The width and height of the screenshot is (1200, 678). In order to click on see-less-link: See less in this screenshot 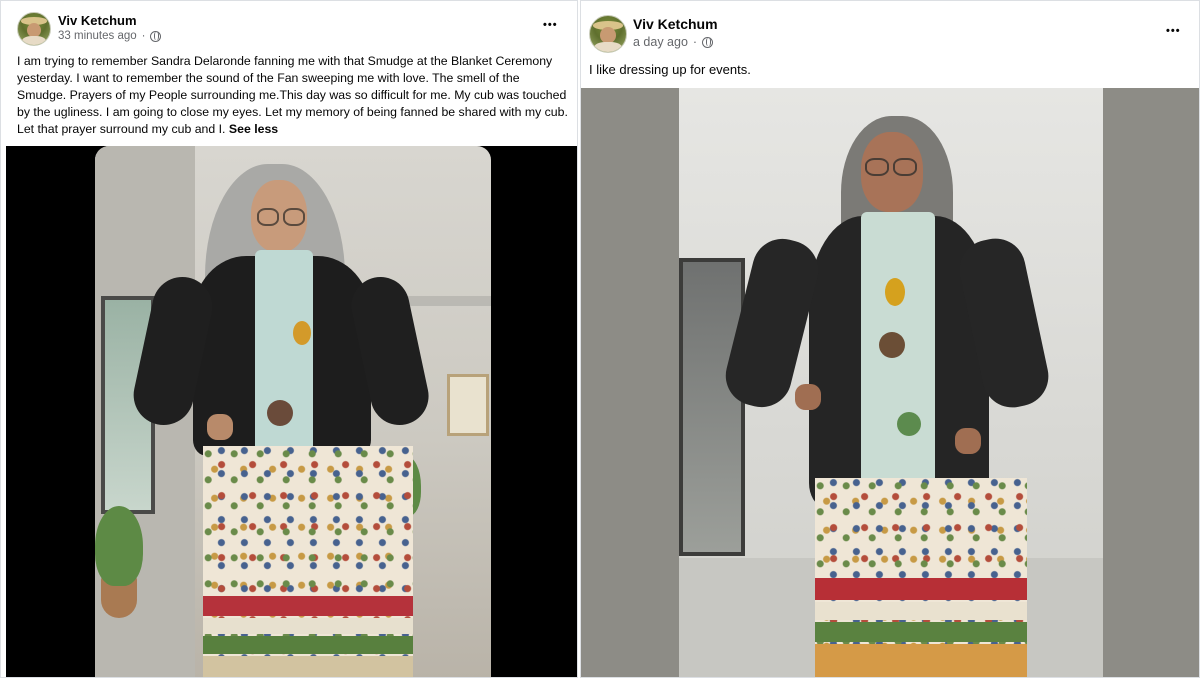, I will do `click(253, 129)`.